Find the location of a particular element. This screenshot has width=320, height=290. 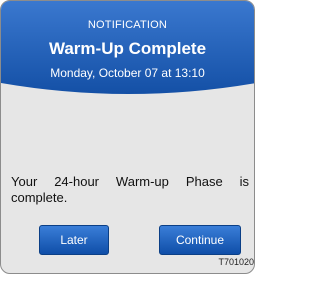

notification-datetime: Monday, October 07 at 13:10 is located at coordinates (127, 73).